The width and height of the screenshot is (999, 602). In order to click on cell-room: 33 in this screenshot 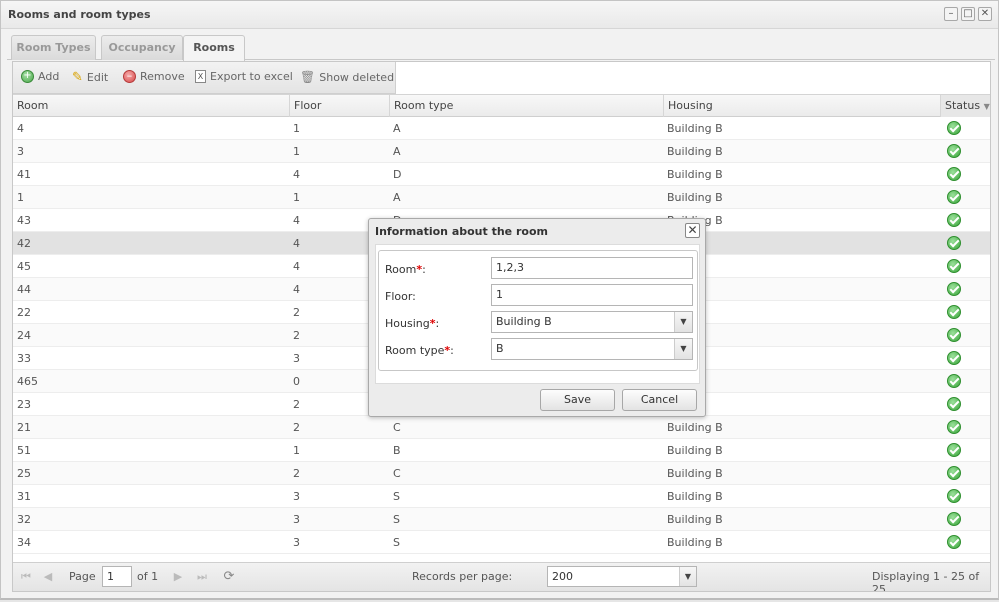, I will do `click(24, 358)`.